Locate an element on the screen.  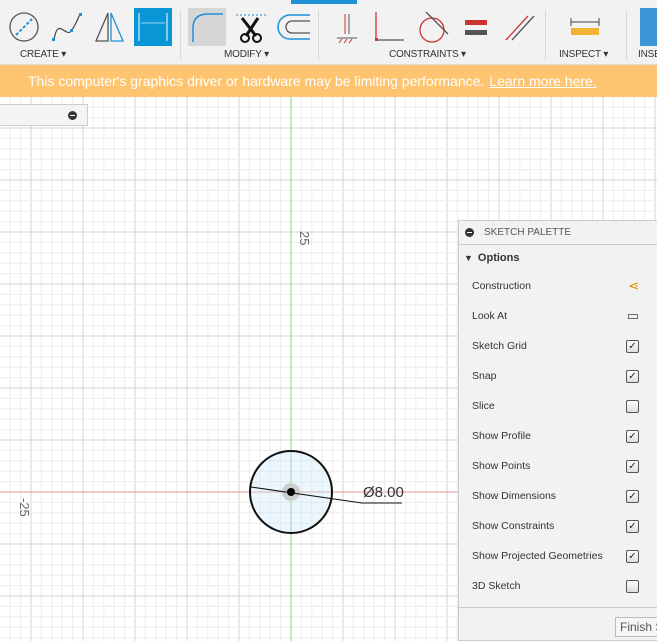
parallel-constraint-icon is located at coordinates (519, 27).